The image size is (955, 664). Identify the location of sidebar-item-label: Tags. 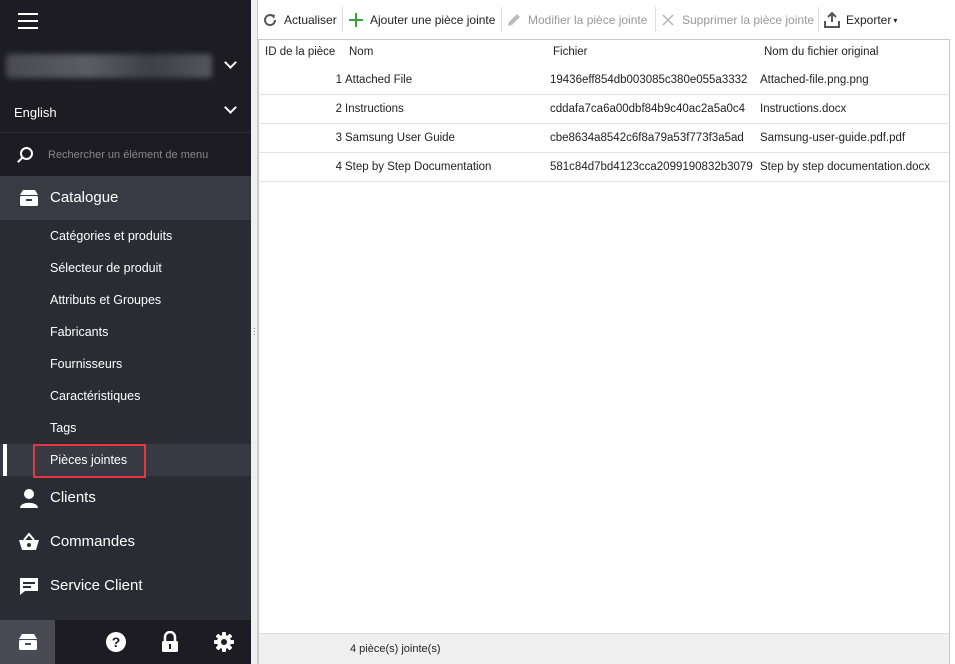
(63, 428).